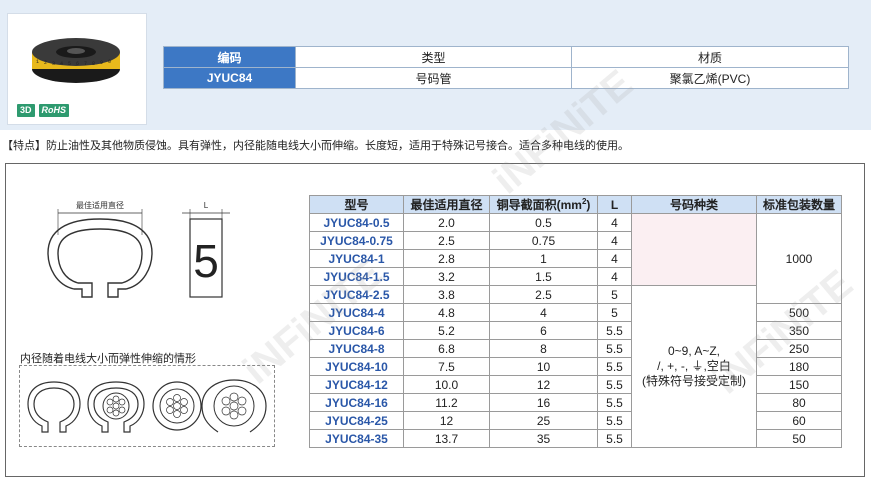  Describe the element at coordinates (799, 420) in the screenshot. I see `package-60: 60` at that location.